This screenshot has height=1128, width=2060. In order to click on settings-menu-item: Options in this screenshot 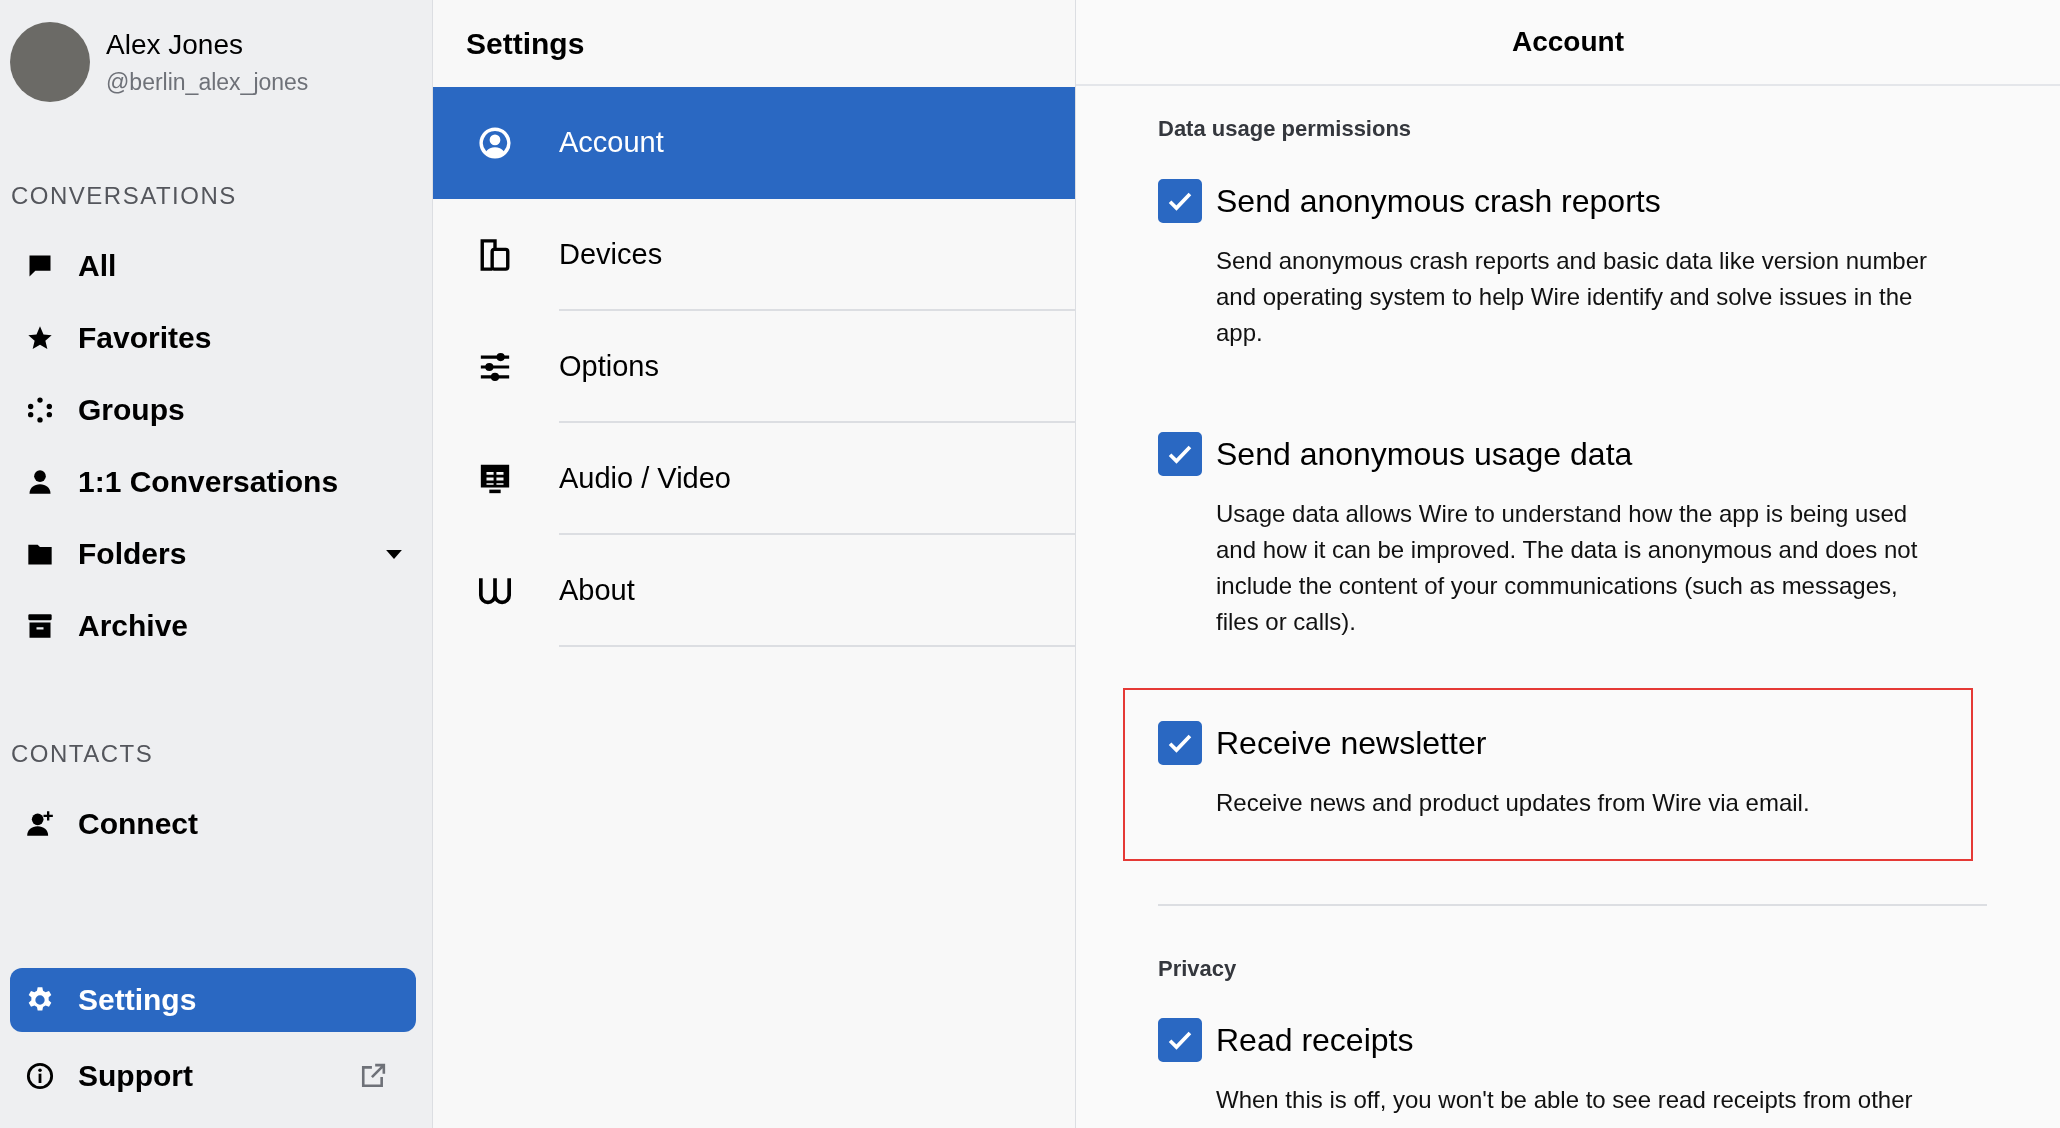, I will do `click(754, 367)`.